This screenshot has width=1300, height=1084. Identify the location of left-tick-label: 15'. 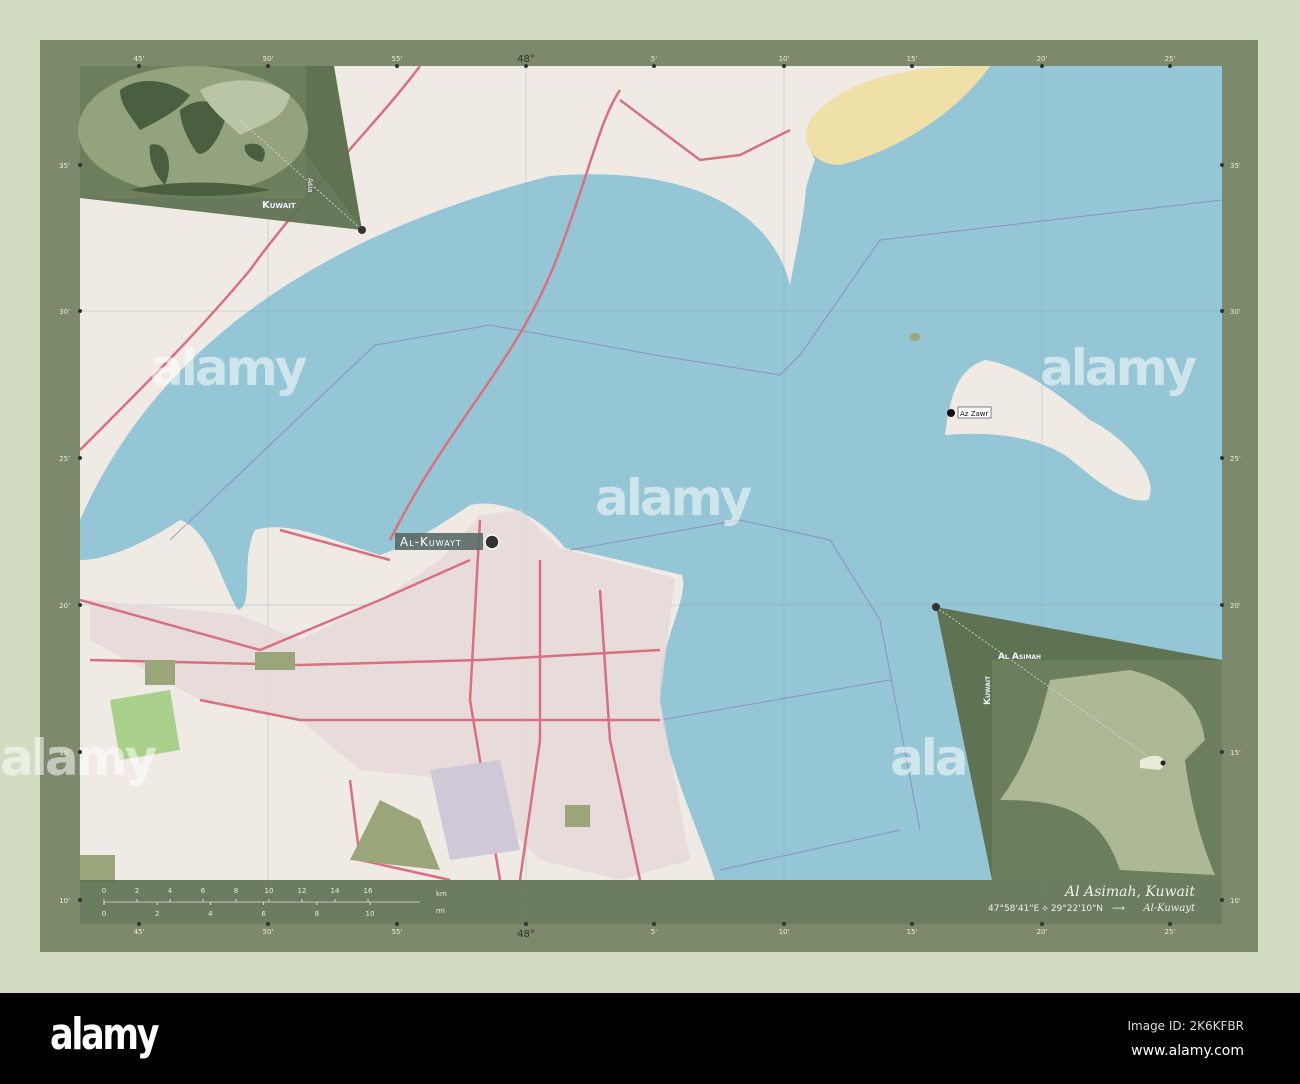
(64, 753).